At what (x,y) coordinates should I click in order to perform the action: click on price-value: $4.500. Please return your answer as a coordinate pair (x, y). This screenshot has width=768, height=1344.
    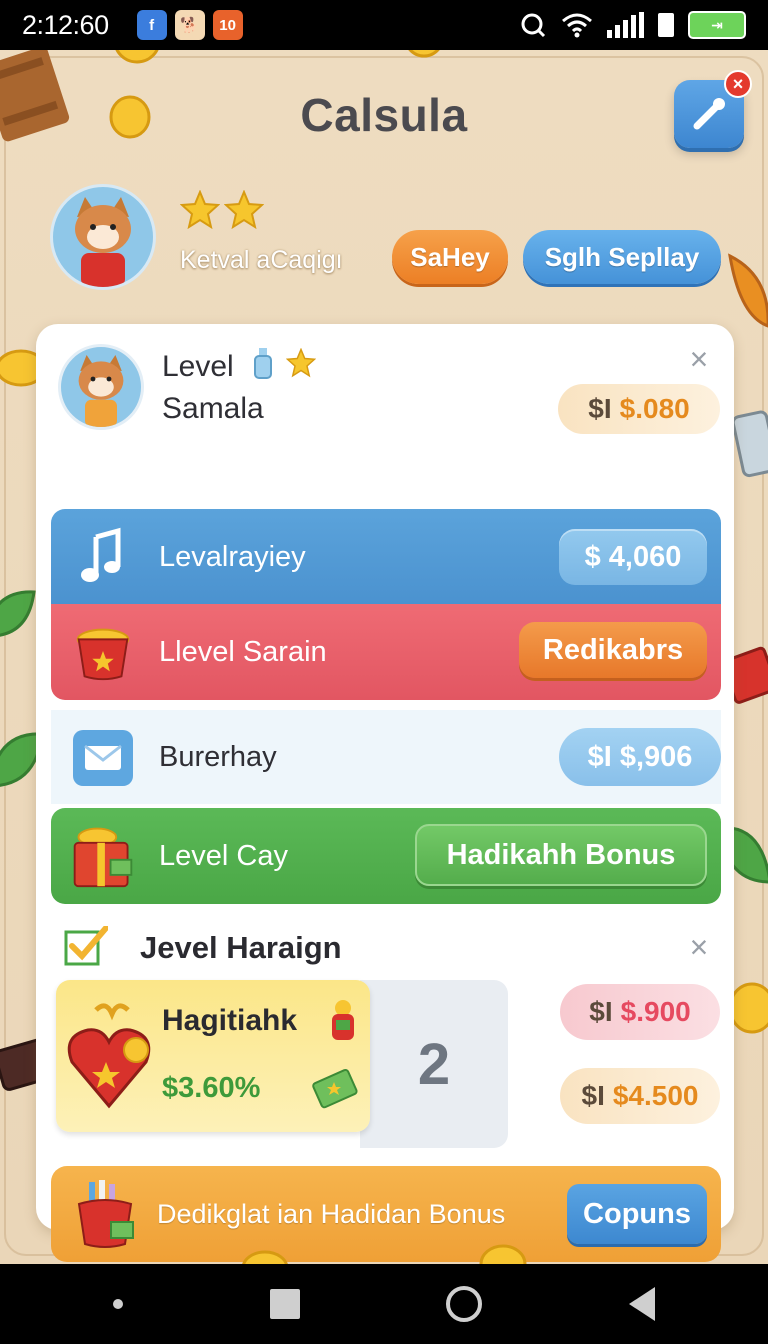
    Looking at the image, I should click on (655, 1095).